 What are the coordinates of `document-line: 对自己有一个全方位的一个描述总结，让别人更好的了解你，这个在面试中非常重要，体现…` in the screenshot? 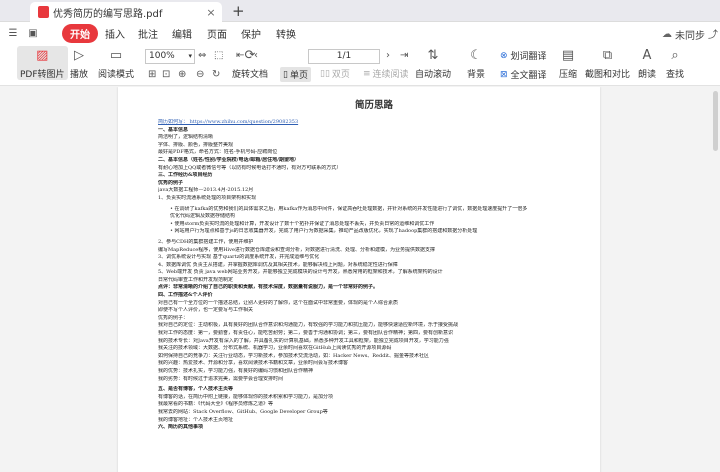 It's located at (278, 302).